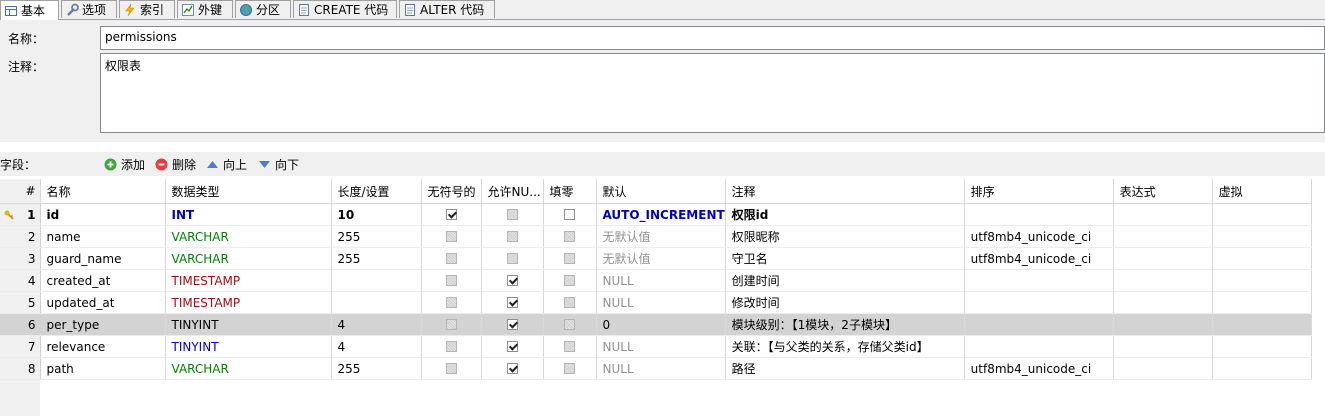 Image resolution: width=1325 pixels, height=416 pixels. I want to click on tab-basic: 基本, so click(29, 10).